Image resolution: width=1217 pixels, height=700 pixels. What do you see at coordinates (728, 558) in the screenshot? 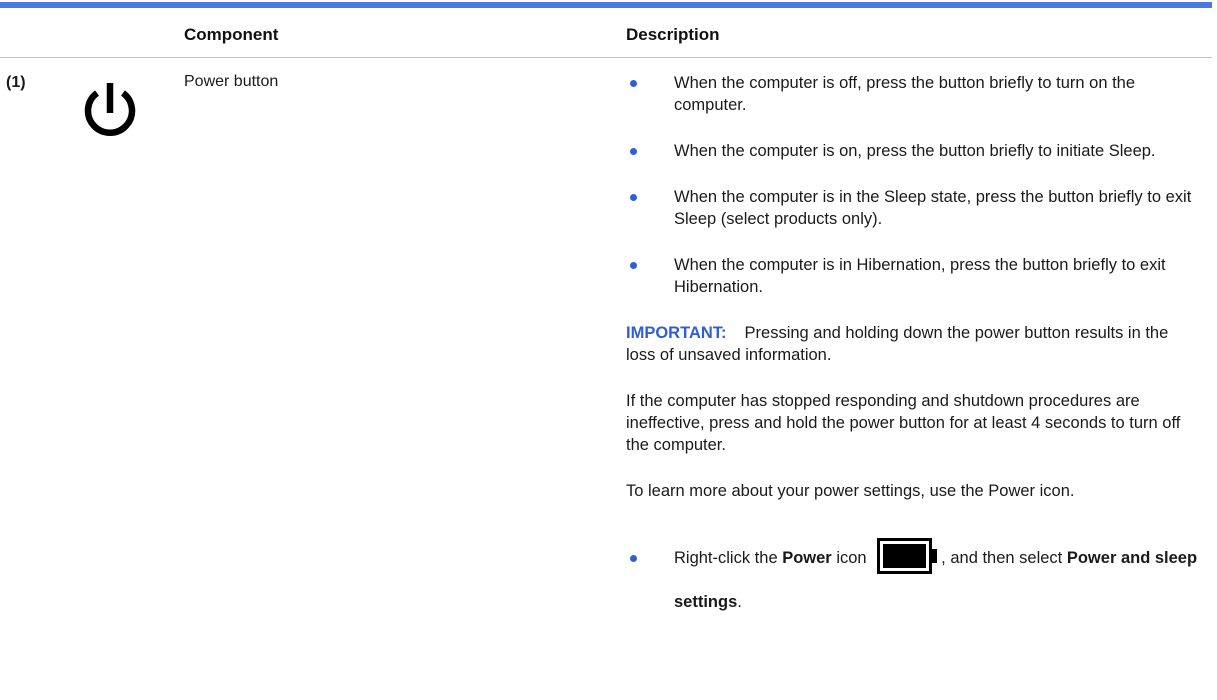
I see `instruction-text-1: Right-click the` at bounding box center [728, 558].